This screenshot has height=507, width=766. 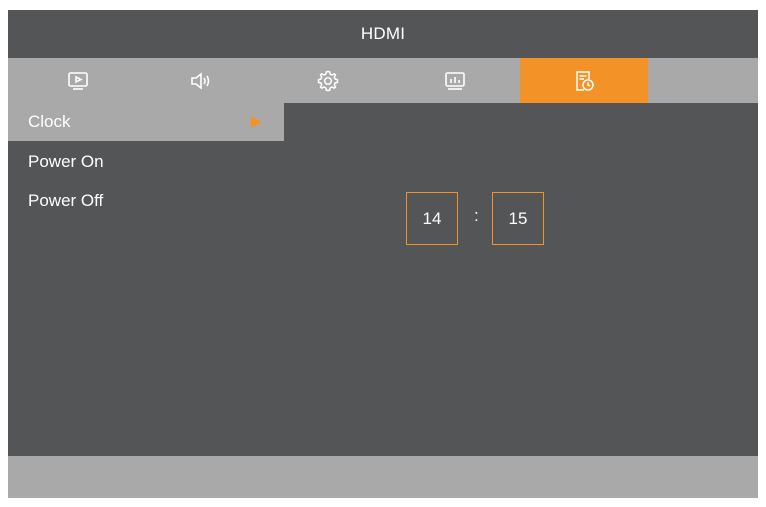 I want to click on tab-timer, so click(x=584, y=80).